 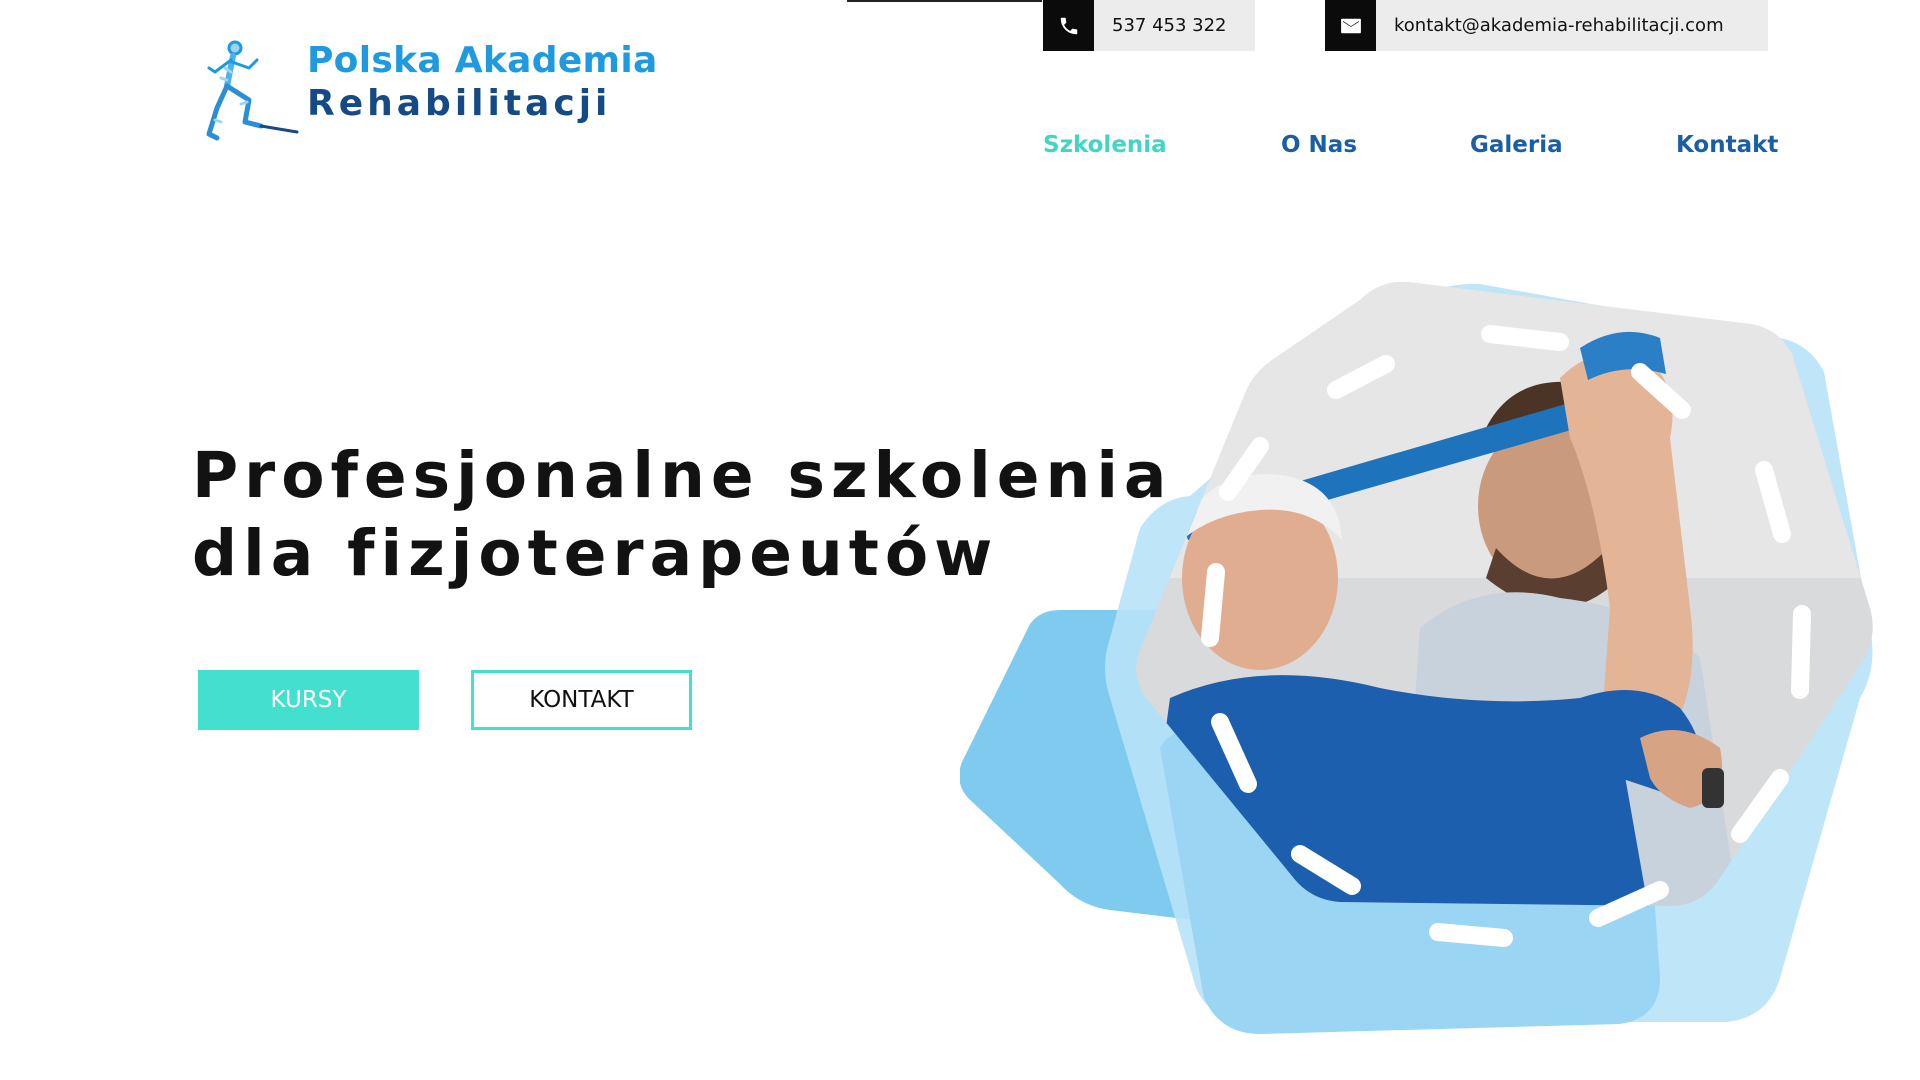 What do you see at coordinates (581, 700) in the screenshot?
I see `kontakt-button: KONTAKT` at bounding box center [581, 700].